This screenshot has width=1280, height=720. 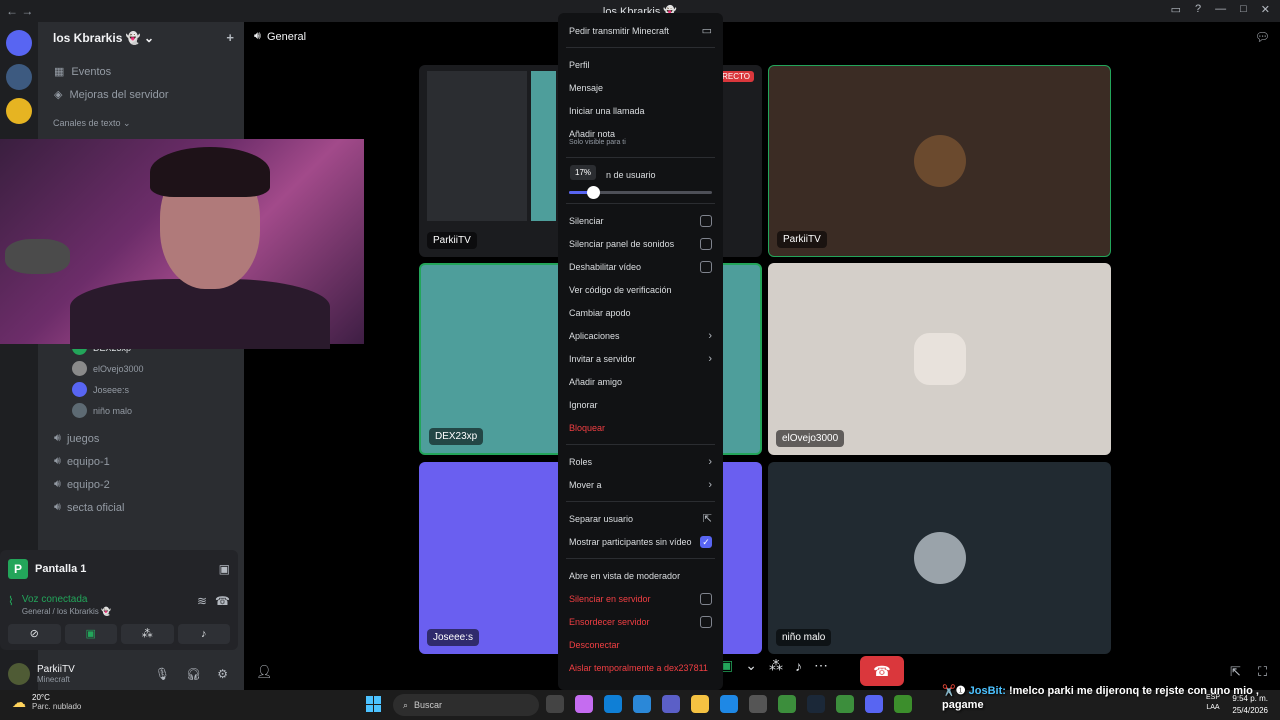 What do you see at coordinates (584, 704) in the screenshot?
I see `copilot-icon` at bounding box center [584, 704].